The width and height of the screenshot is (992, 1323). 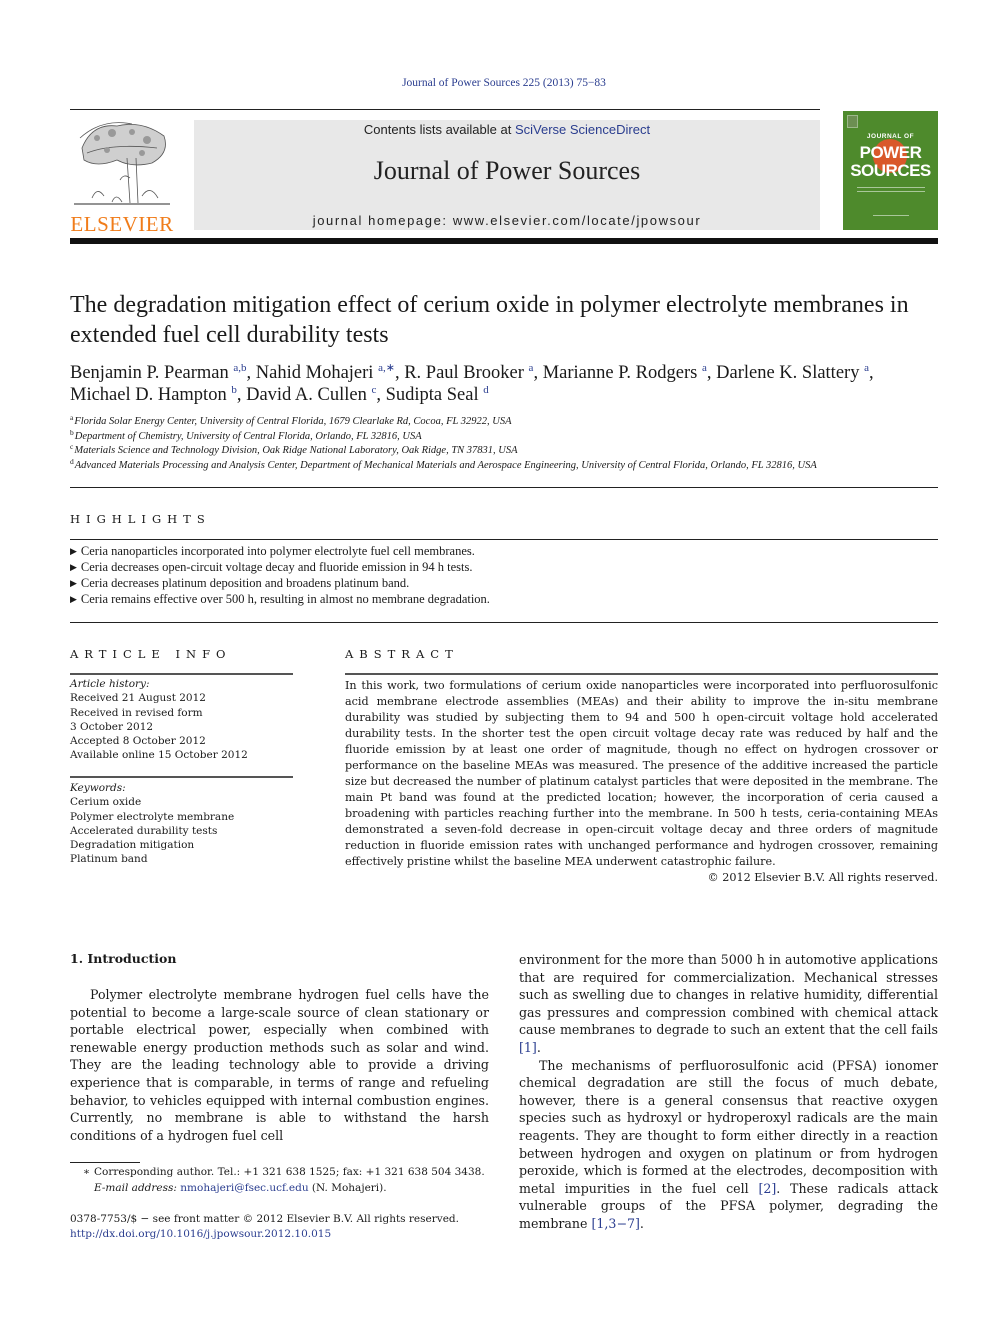 What do you see at coordinates (244, 1188) in the screenshot?
I see `email-link: nmohajeri@fsec.ucf.edu` at bounding box center [244, 1188].